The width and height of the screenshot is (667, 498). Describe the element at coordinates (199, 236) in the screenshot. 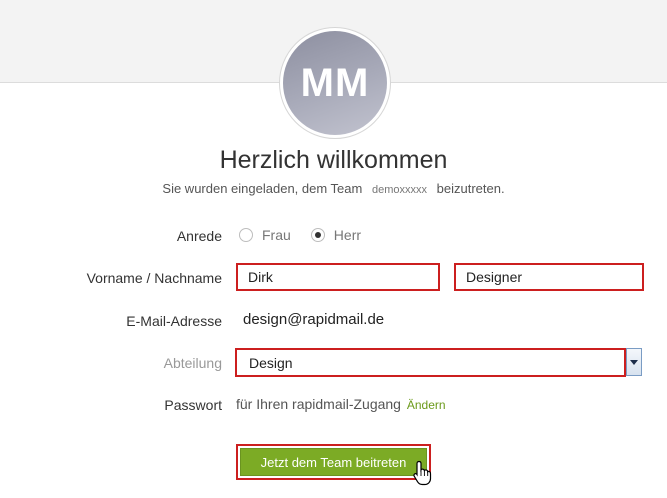

I see `salutation-label: Anrede` at that location.